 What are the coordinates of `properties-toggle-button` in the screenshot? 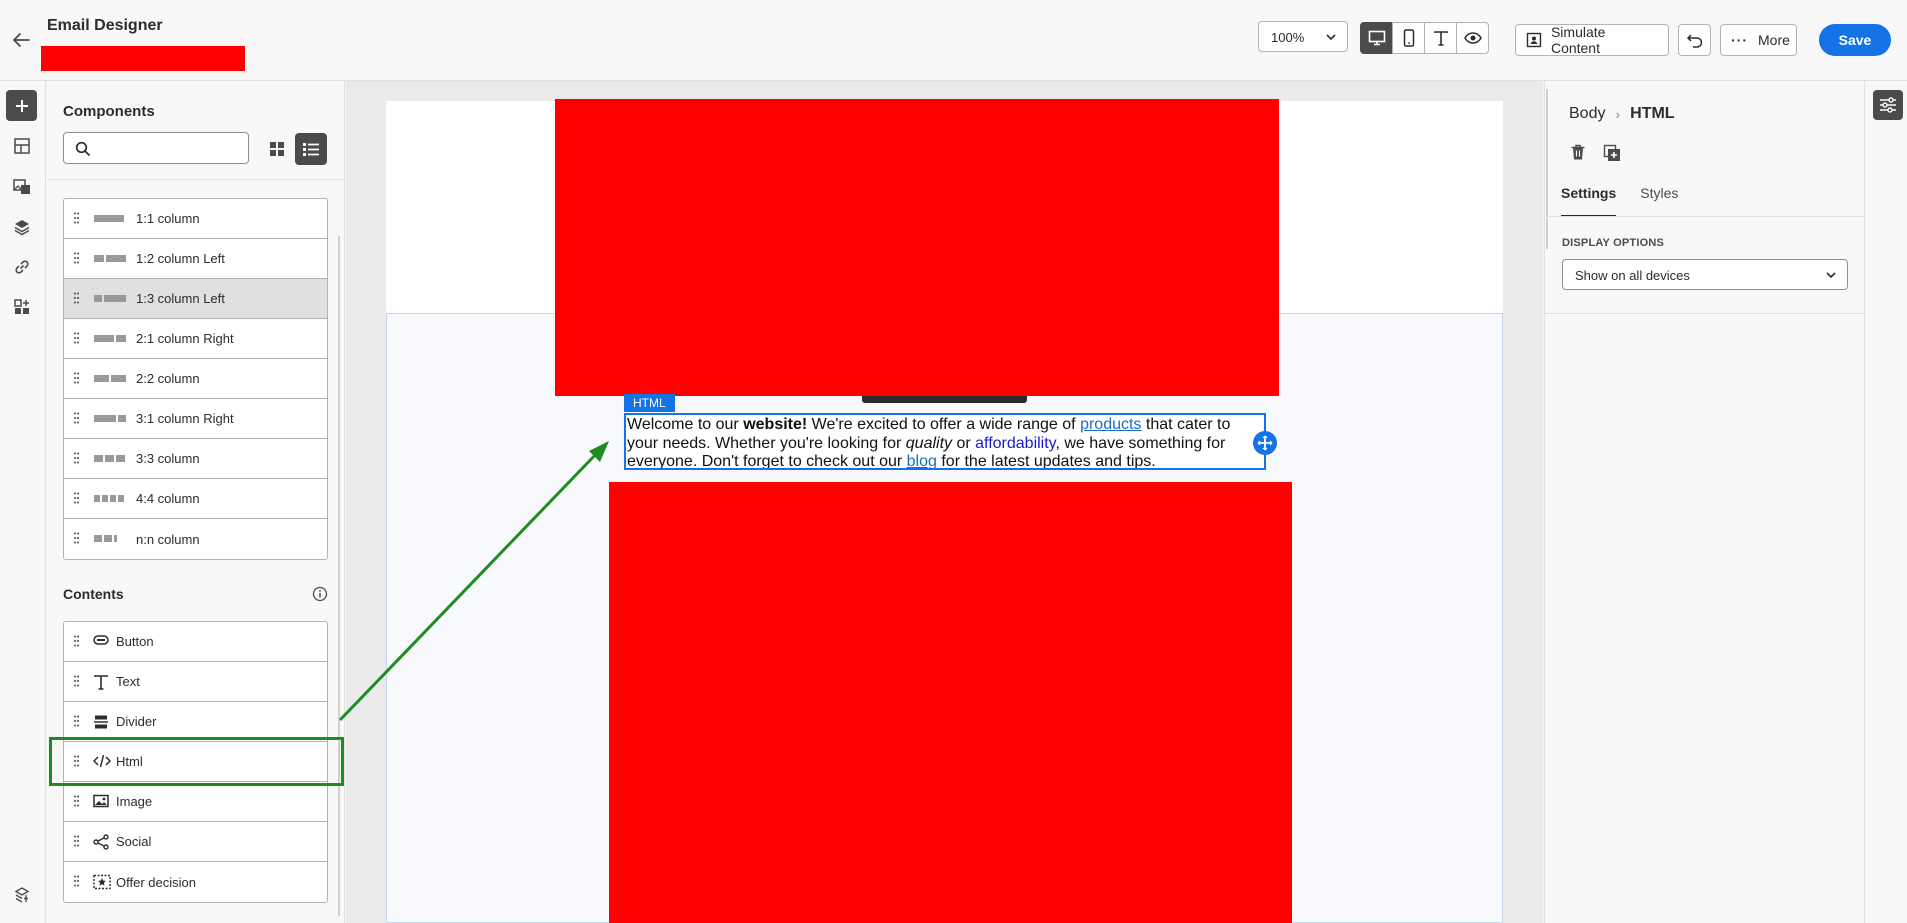 It's located at (1888, 105).